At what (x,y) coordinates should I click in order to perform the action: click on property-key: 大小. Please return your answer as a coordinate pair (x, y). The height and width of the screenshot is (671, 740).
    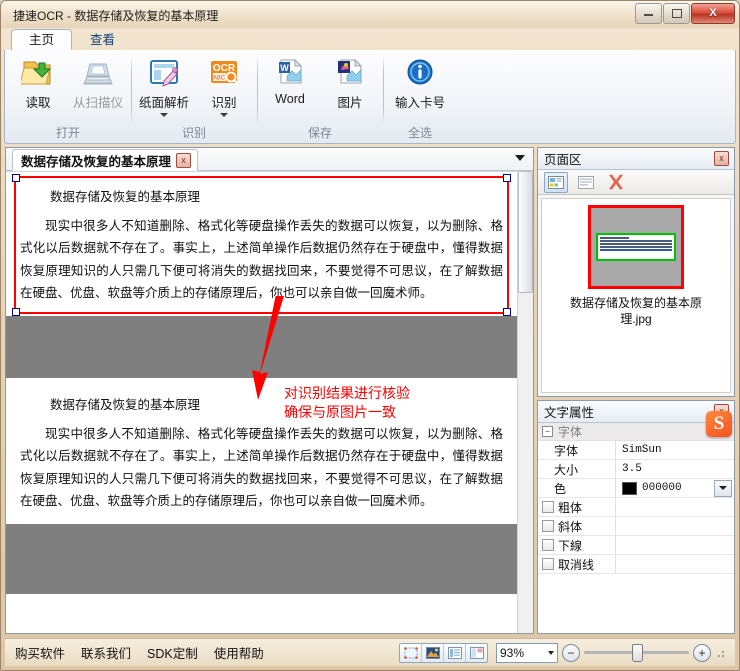
    Looking at the image, I should click on (577, 469).